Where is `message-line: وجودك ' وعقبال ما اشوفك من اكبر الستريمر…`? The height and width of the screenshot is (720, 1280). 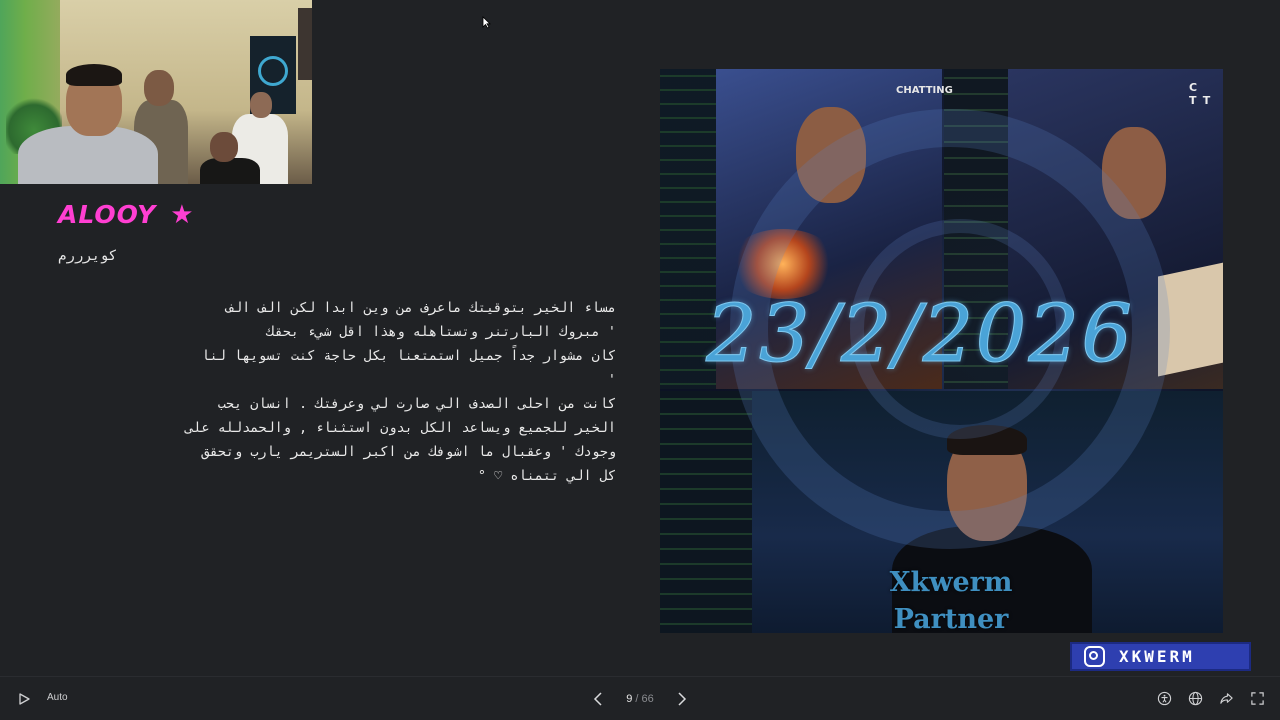
message-line: وجودك ' وعقبال ما اشوفك من اكبر الستريمر… is located at coordinates (408, 452).